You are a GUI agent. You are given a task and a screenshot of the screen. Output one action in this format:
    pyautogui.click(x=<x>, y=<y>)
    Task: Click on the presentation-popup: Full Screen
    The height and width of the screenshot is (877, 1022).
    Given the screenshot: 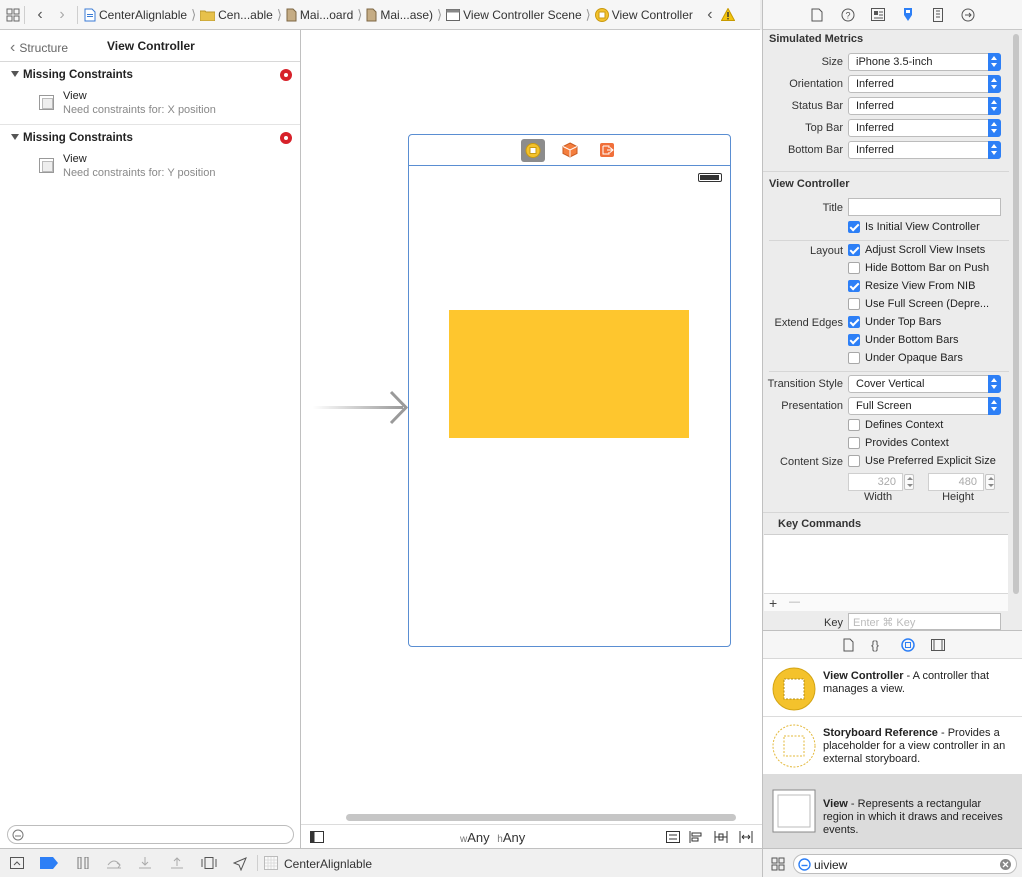 What is the action you would take?
    pyautogui.click(x=924, y=406)
    